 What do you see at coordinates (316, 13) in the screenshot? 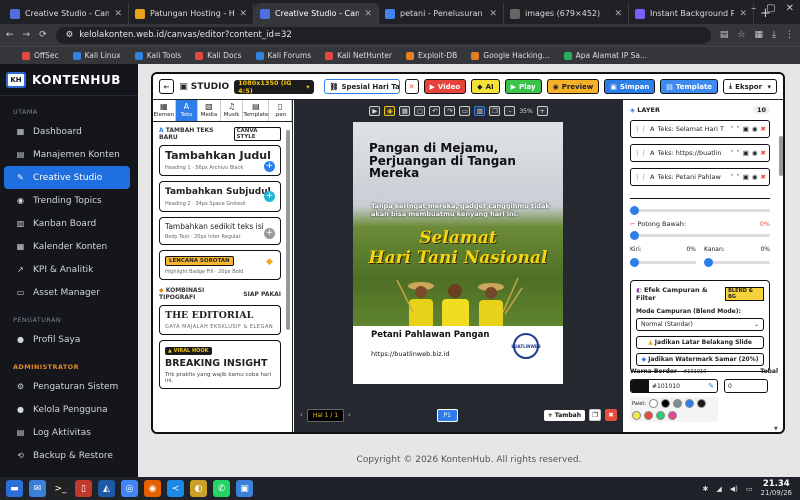
I see `browser-tab: Creative Studio - Can ✕` at bounding box center [316, 13].